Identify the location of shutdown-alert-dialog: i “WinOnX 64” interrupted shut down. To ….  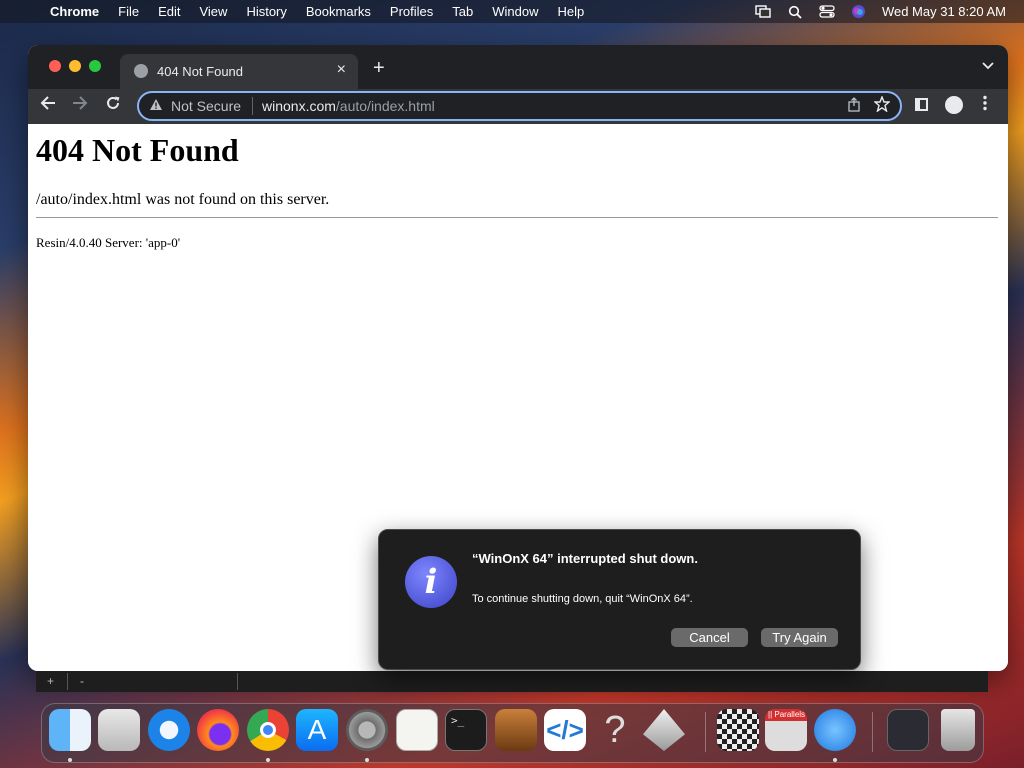
(619, 599).